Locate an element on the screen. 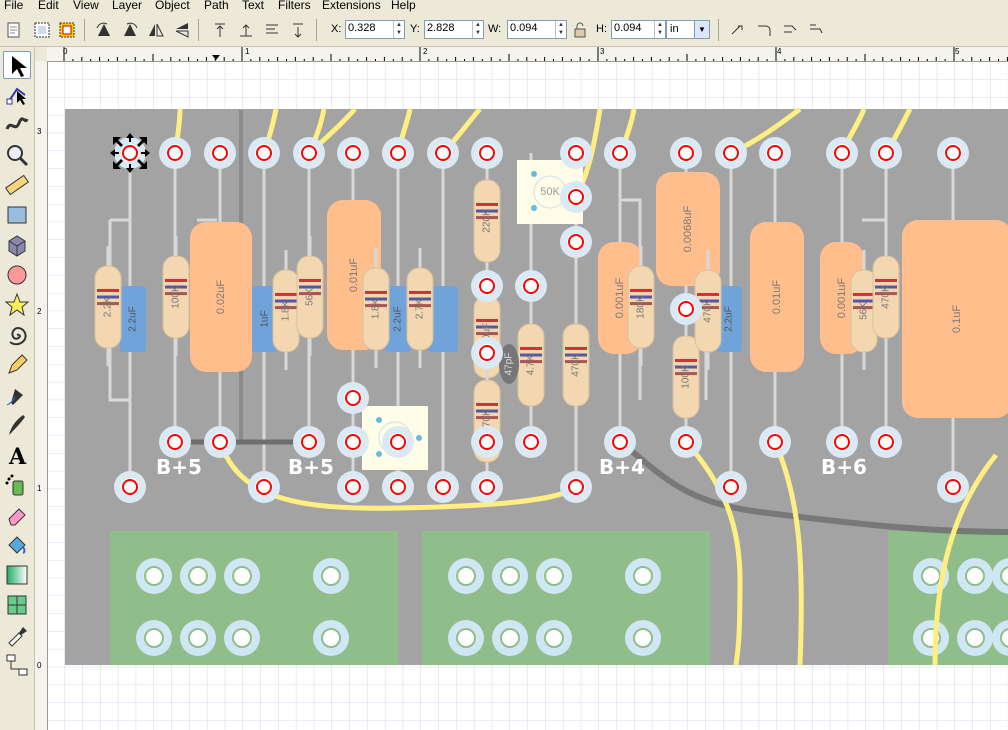 The width and height of the screenshot is (1008, 730). hruler-label: 5 is located at coordinates (957, 51).